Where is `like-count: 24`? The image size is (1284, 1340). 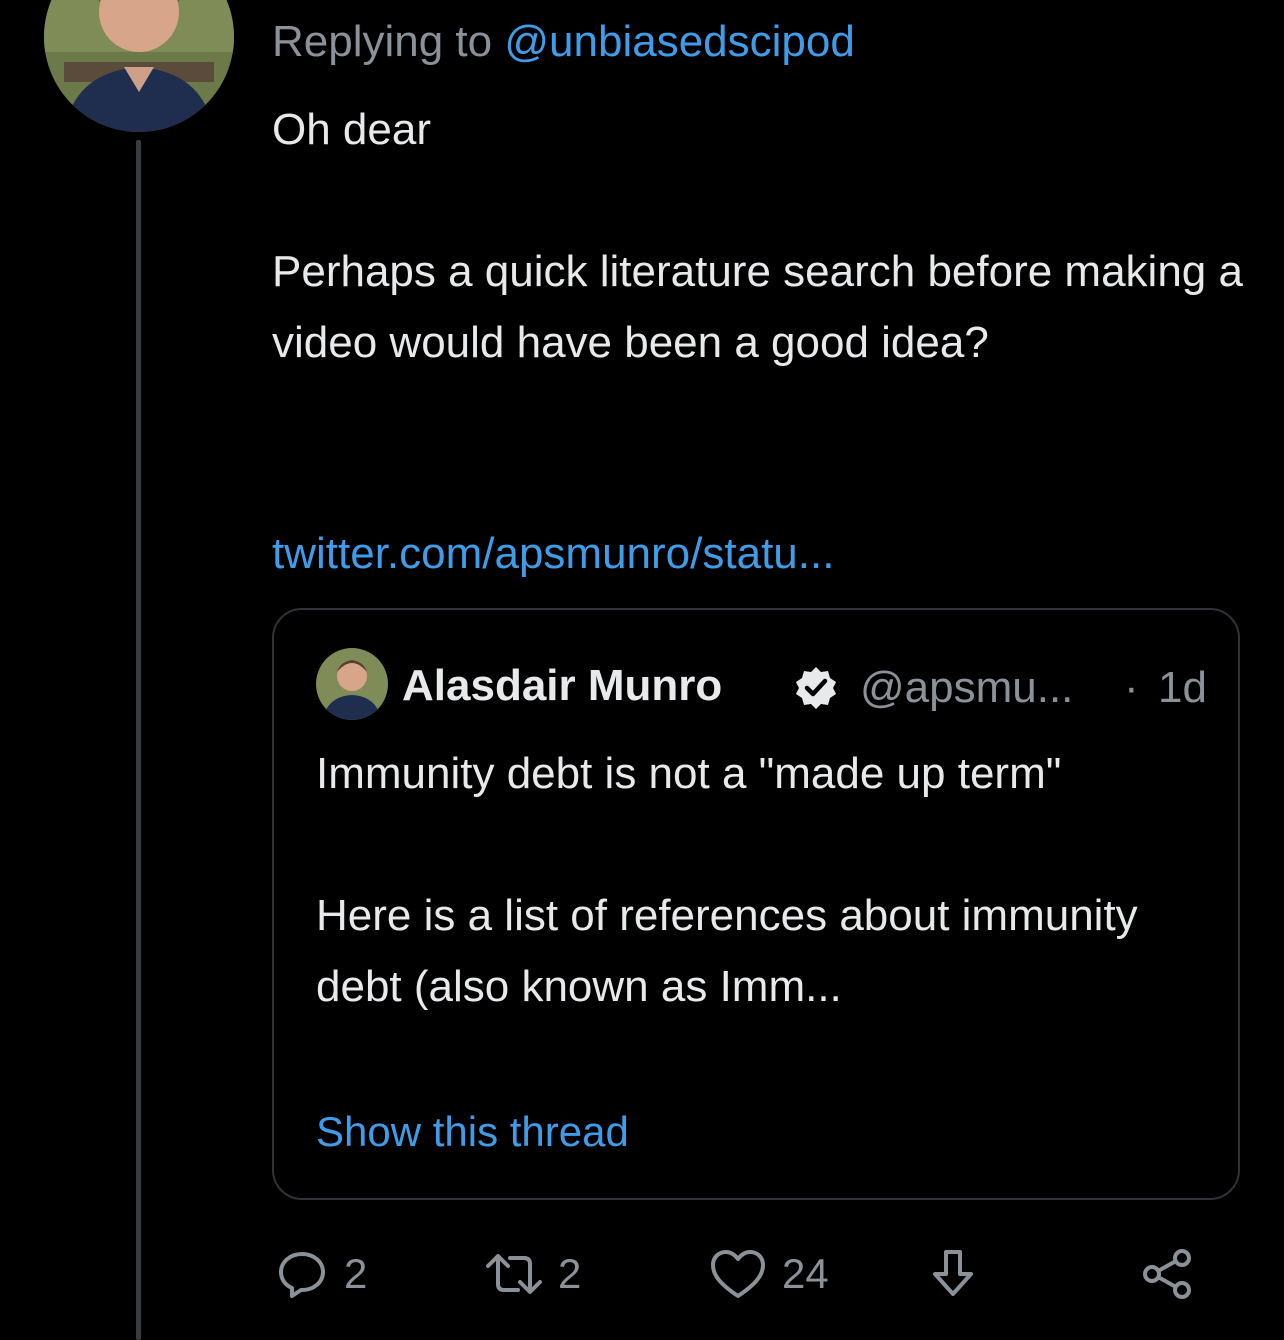 like-count: 24 is located at coordinates (805, 1273).